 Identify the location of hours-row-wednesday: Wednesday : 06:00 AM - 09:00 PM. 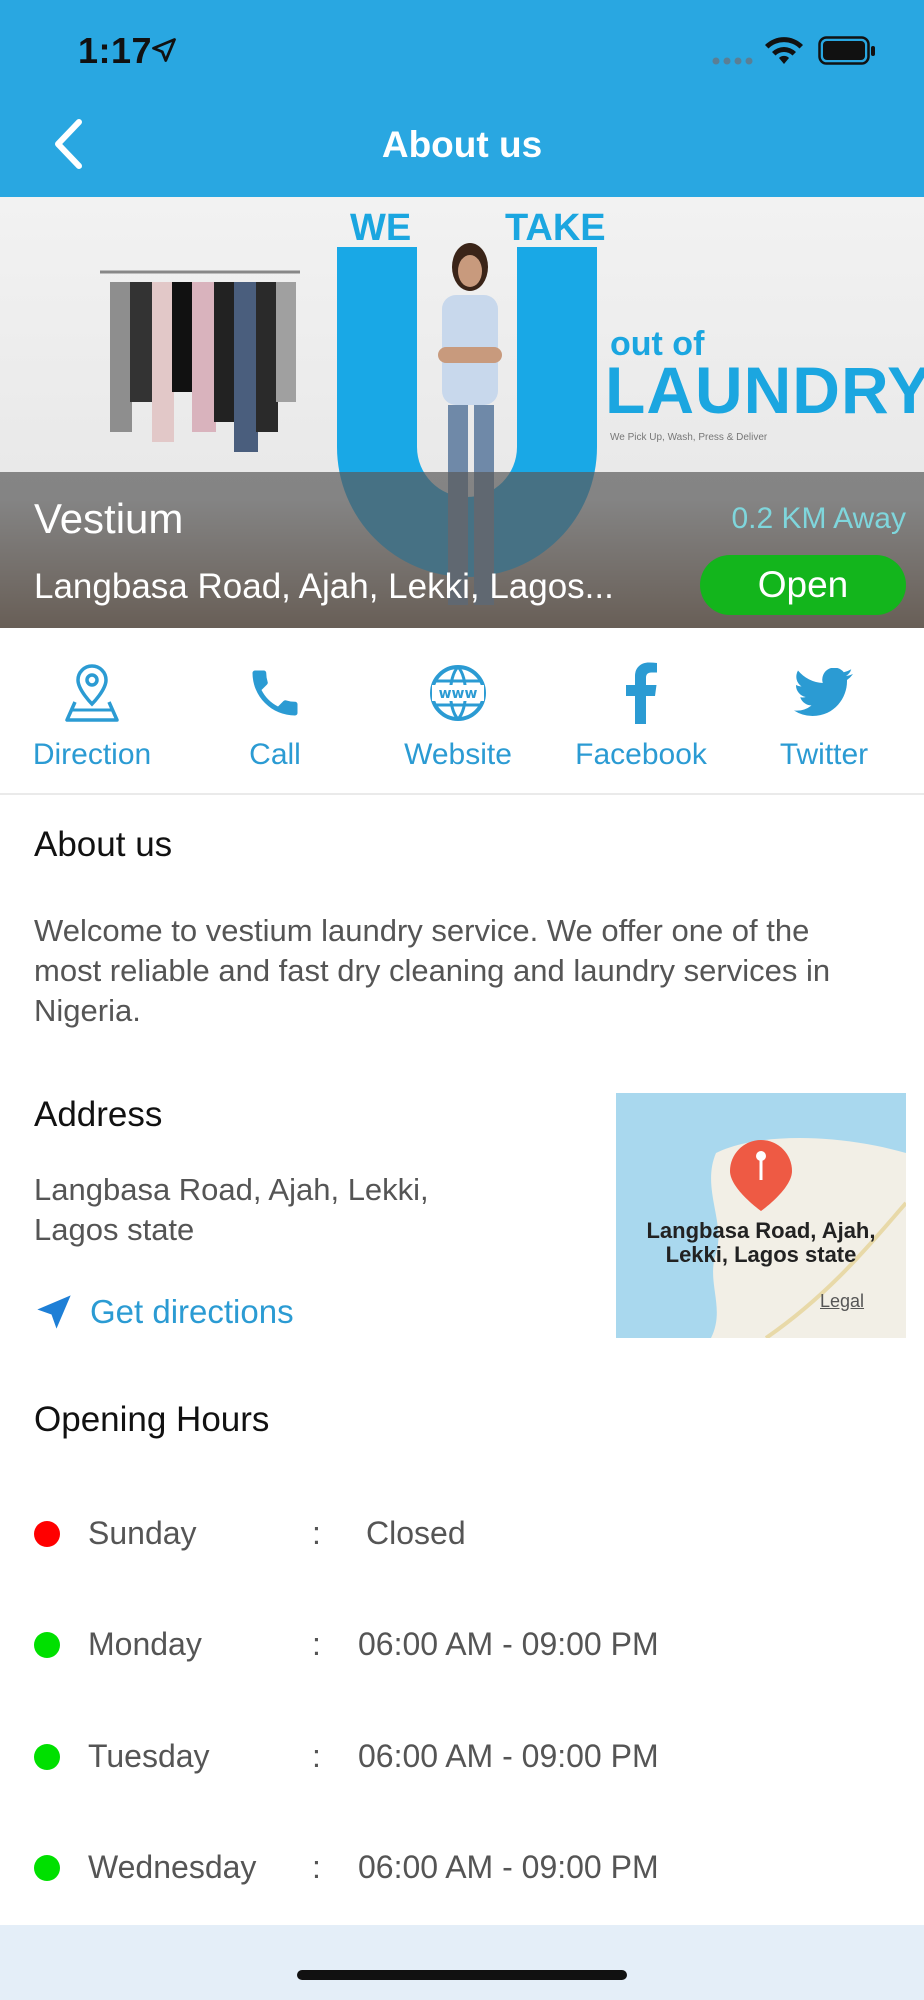
(462, 1869).